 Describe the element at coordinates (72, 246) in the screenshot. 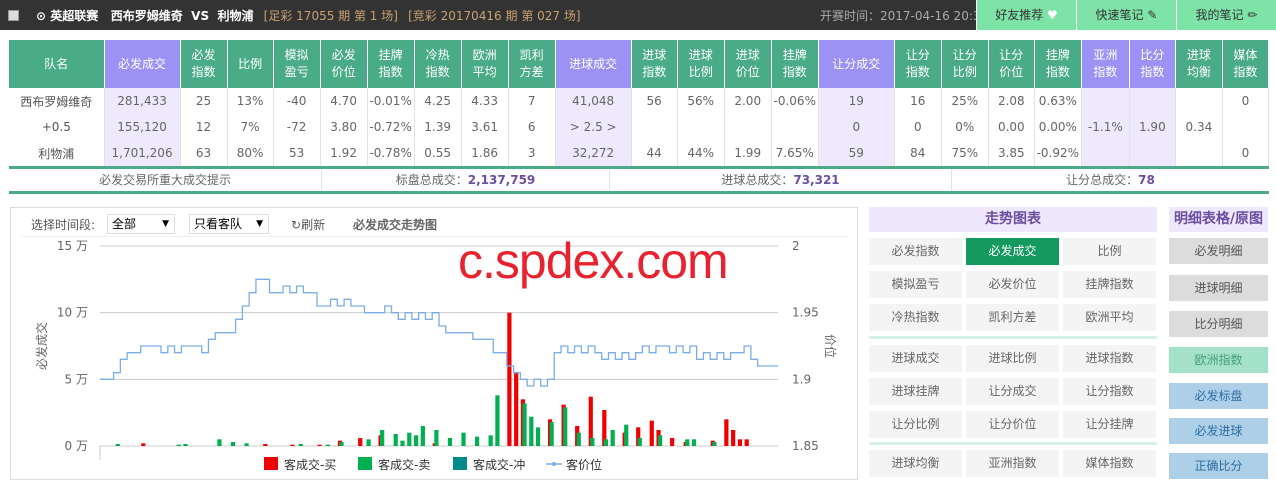

I see `y-tick-label: 15 万` at that location.